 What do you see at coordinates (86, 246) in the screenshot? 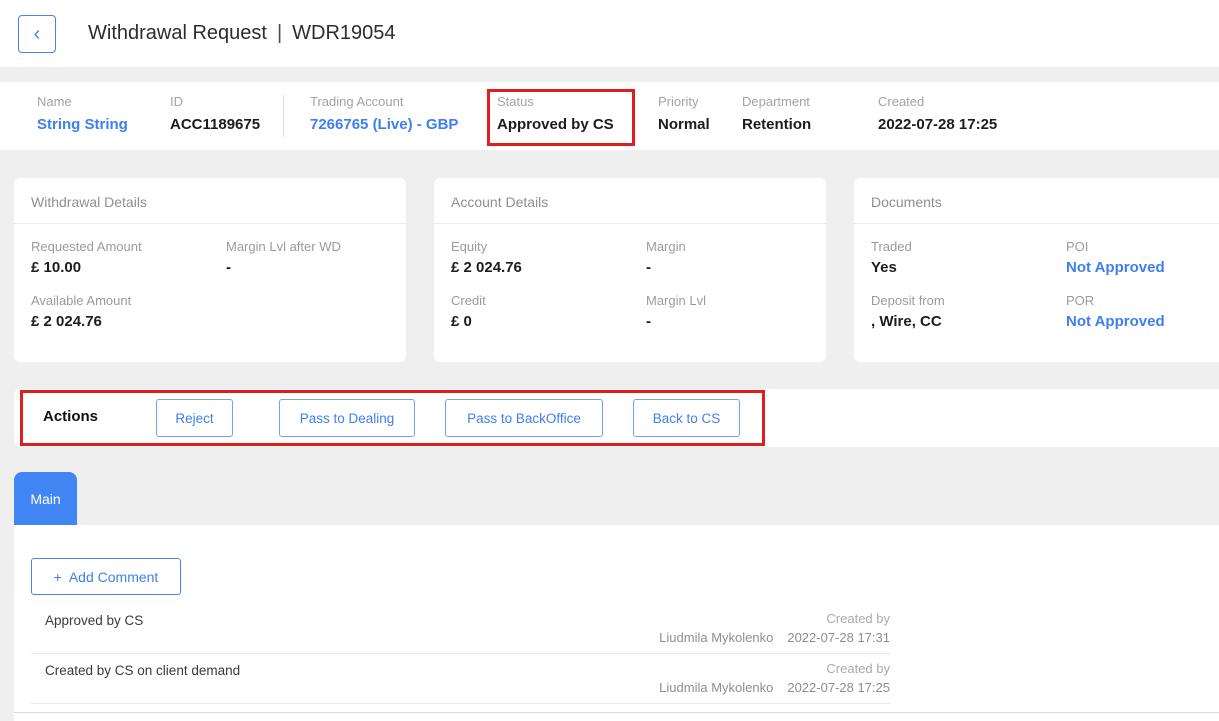
I see `field-label: Requested Amount` at bounding box center [86, 246].